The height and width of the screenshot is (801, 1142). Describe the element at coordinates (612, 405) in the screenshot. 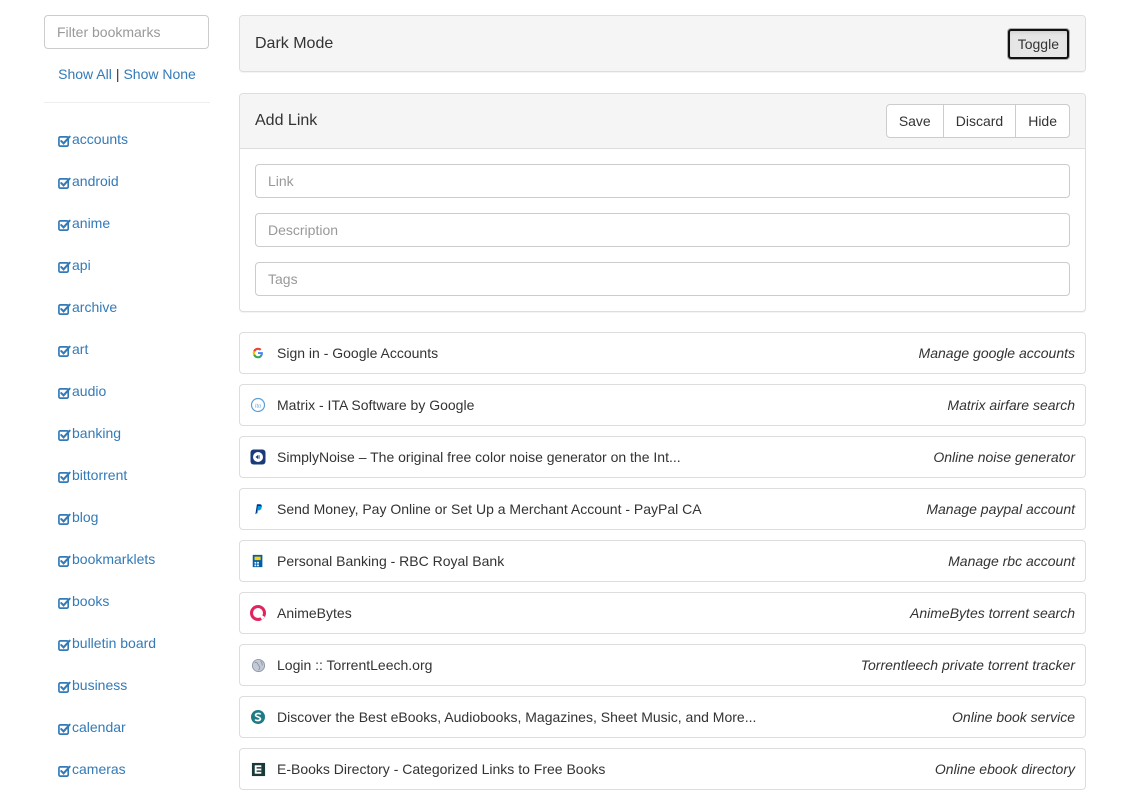

I see `bookmark-title-link: Matrix - ITA Software by Google` at that location.